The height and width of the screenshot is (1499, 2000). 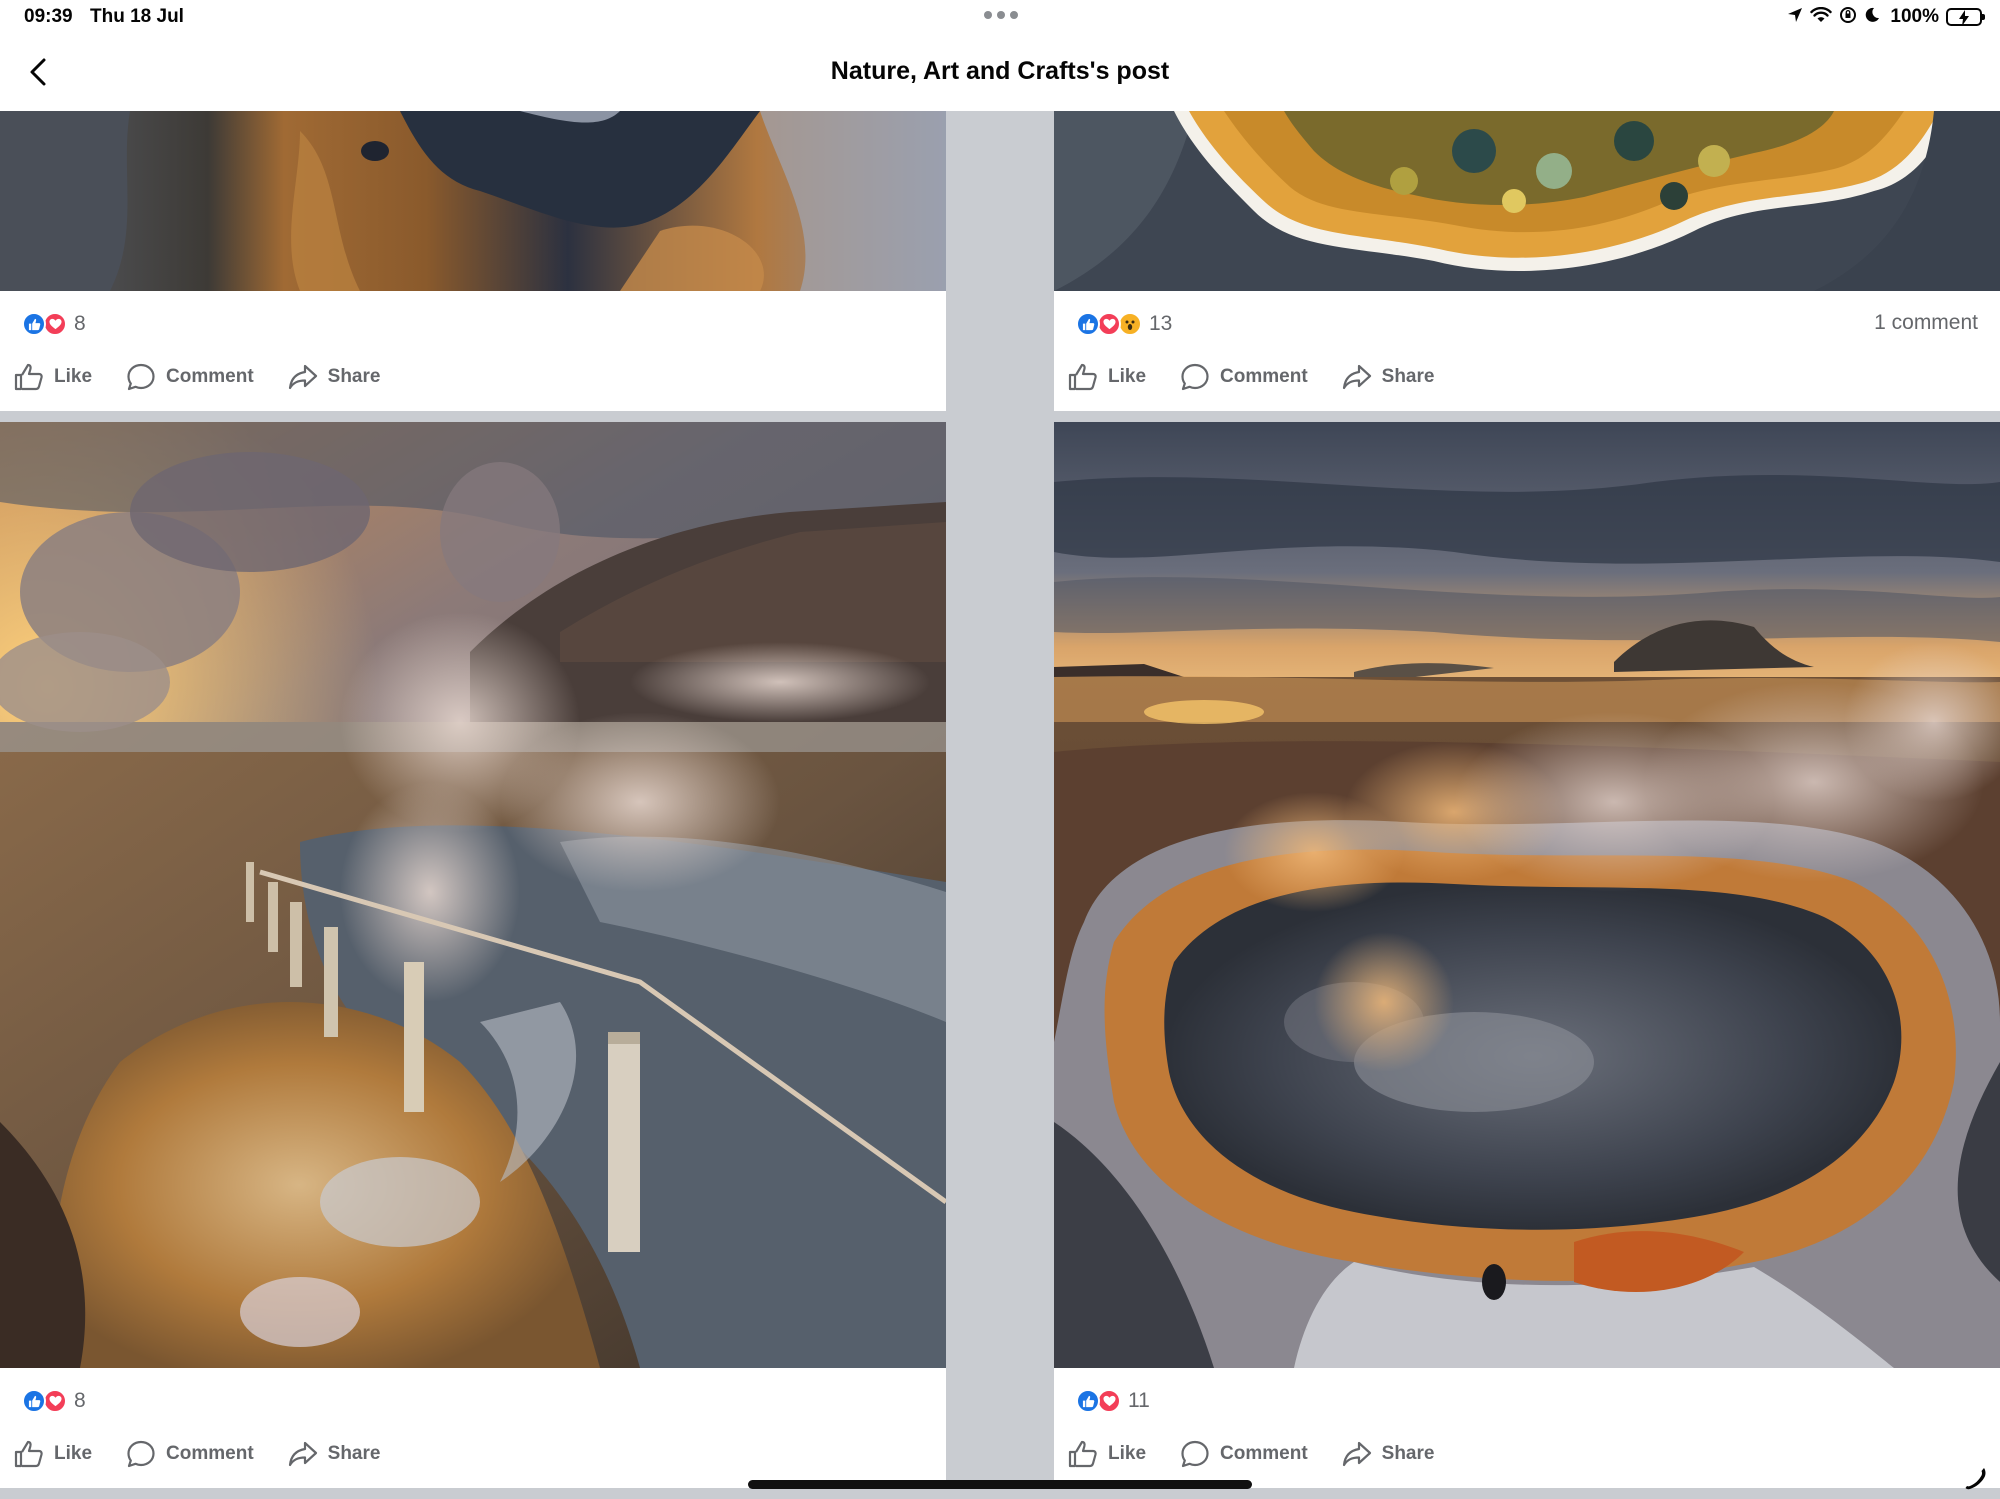 I want to click on status-bar: 09:39 Thu 18 Jul 100%, so click(x=1000, y=18).